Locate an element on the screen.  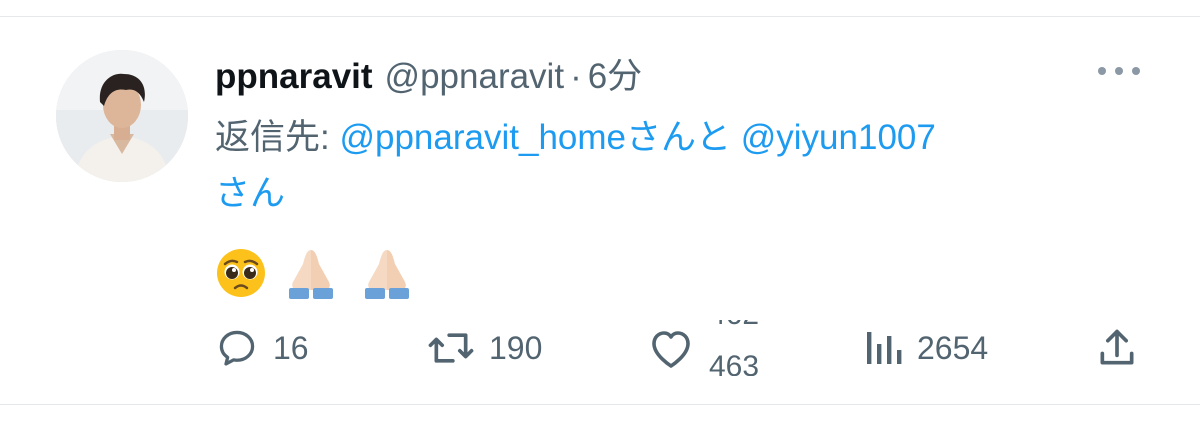
avatar is located at coordinates (122, 116).